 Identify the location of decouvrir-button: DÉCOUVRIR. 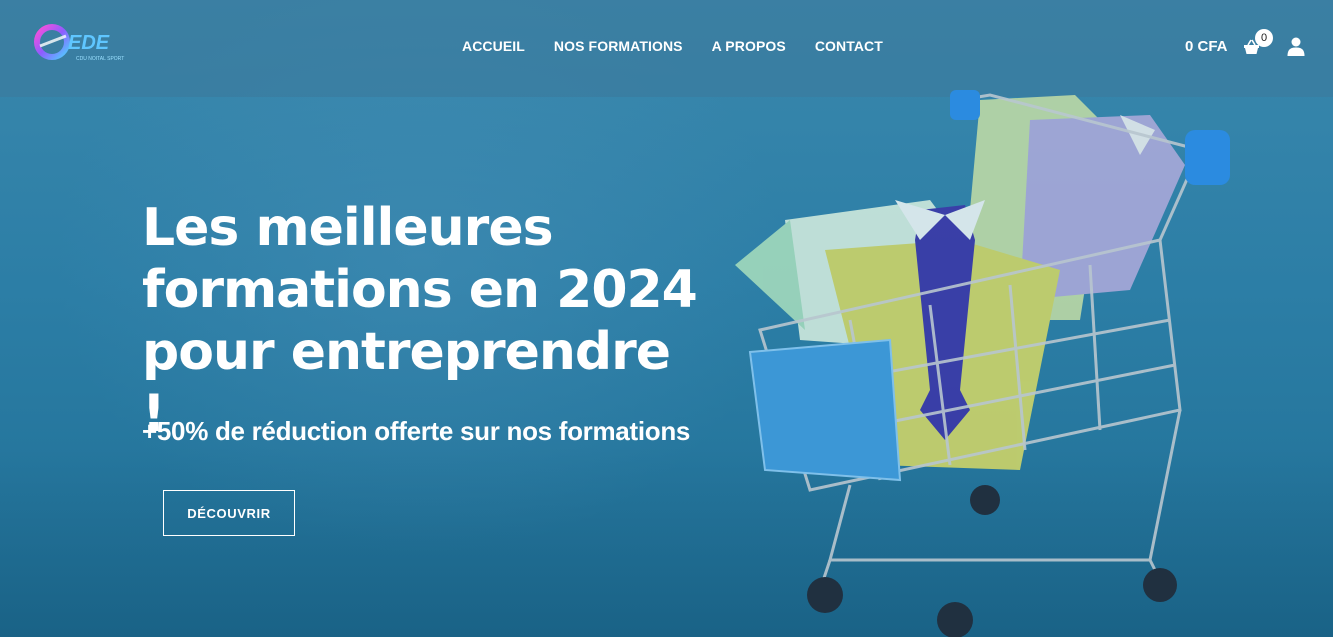
(229, 513).